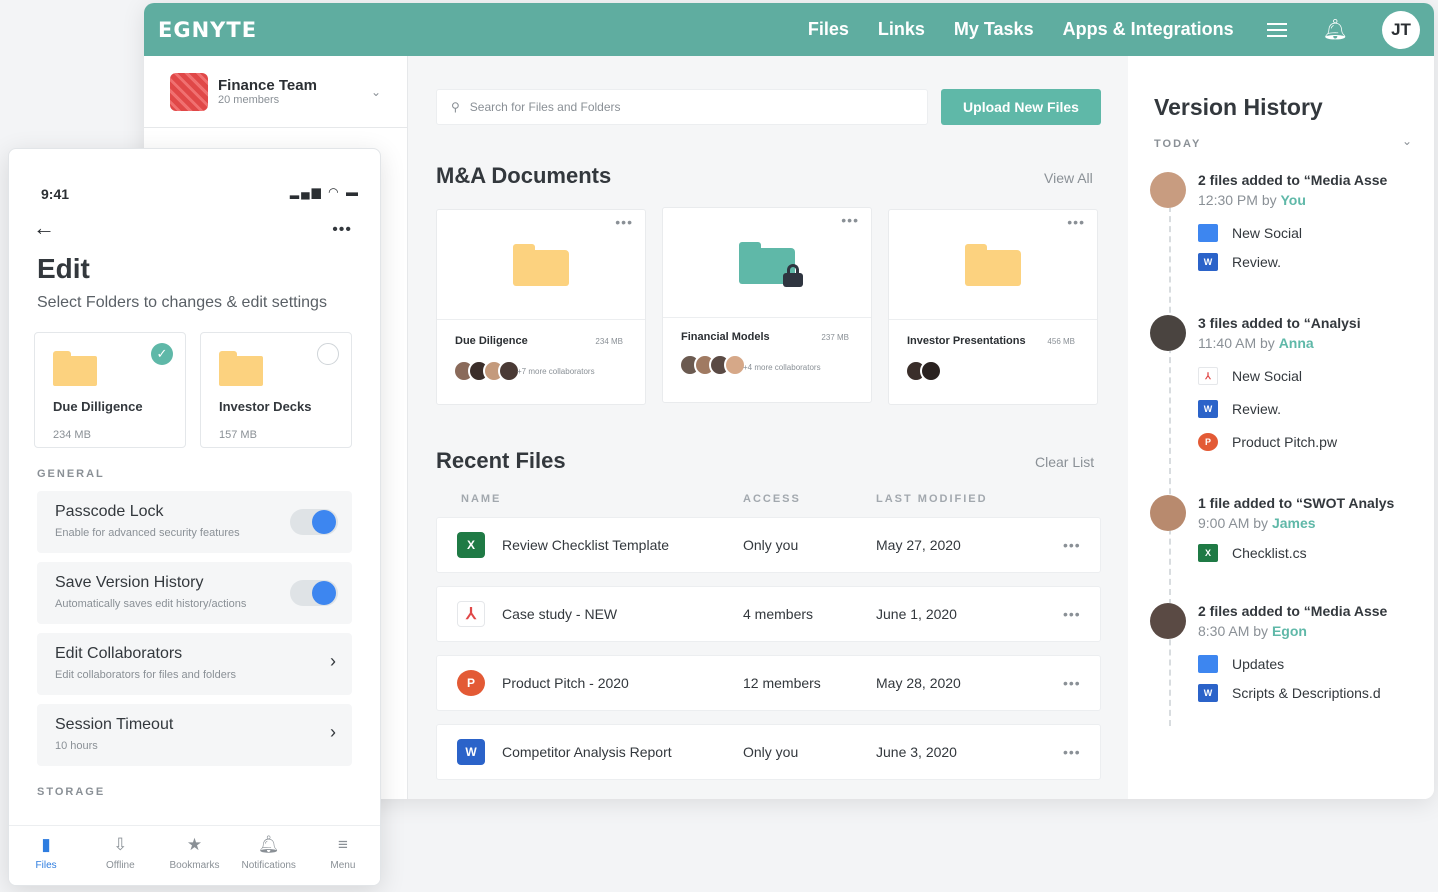  What do you see at coordinates (932, 499) in the screenshot?
I see `column-header-last-modified: LAST MODIFIED` at bounding box center [932, 499].